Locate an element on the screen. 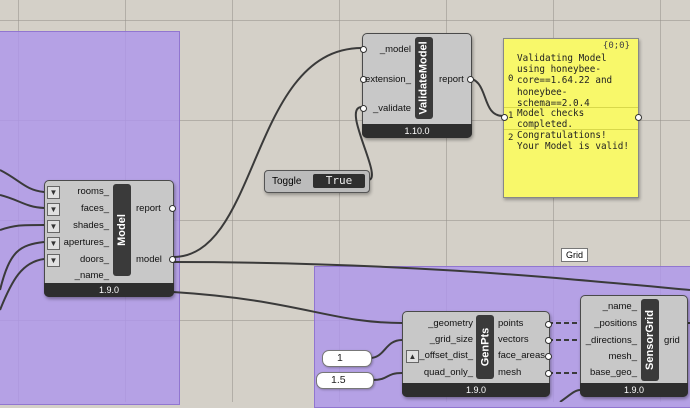 The image size is (690, 408). panel-row-text: Congratulations! Your Model is valid! is located at coordinates (573, 141).